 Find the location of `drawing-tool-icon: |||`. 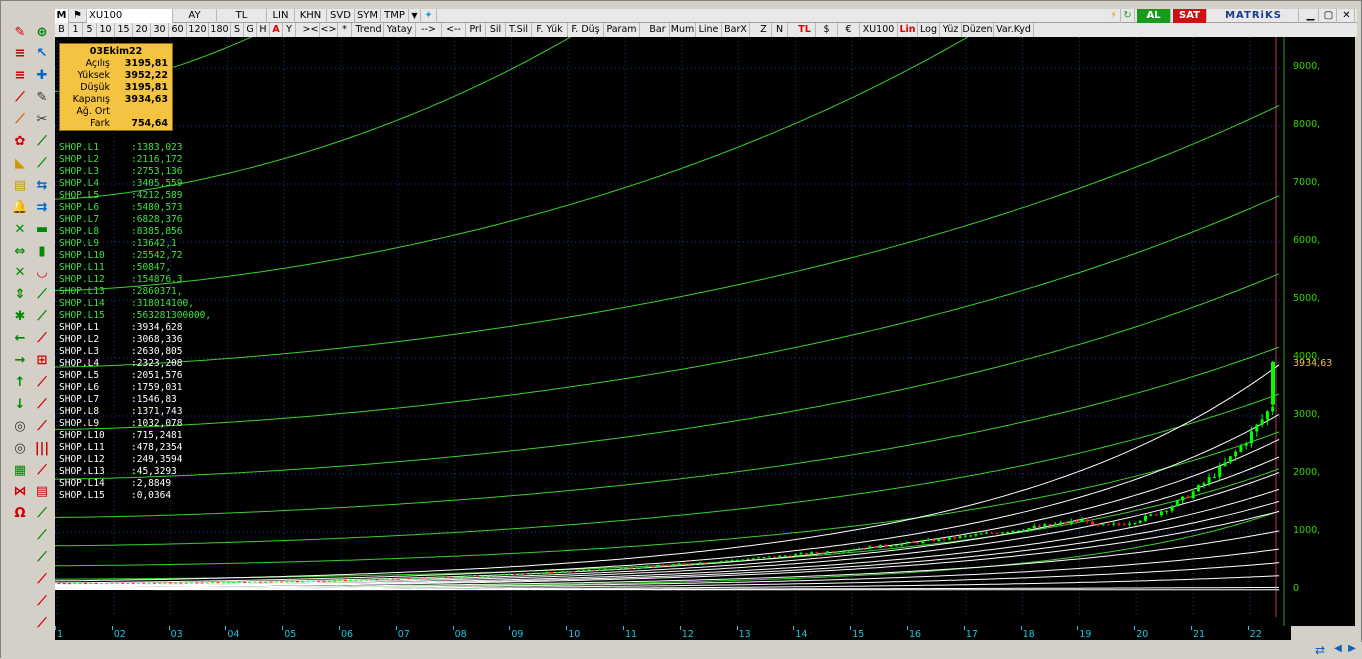

drawing-tool-icon: ||| is located at coordinates (42, 448).